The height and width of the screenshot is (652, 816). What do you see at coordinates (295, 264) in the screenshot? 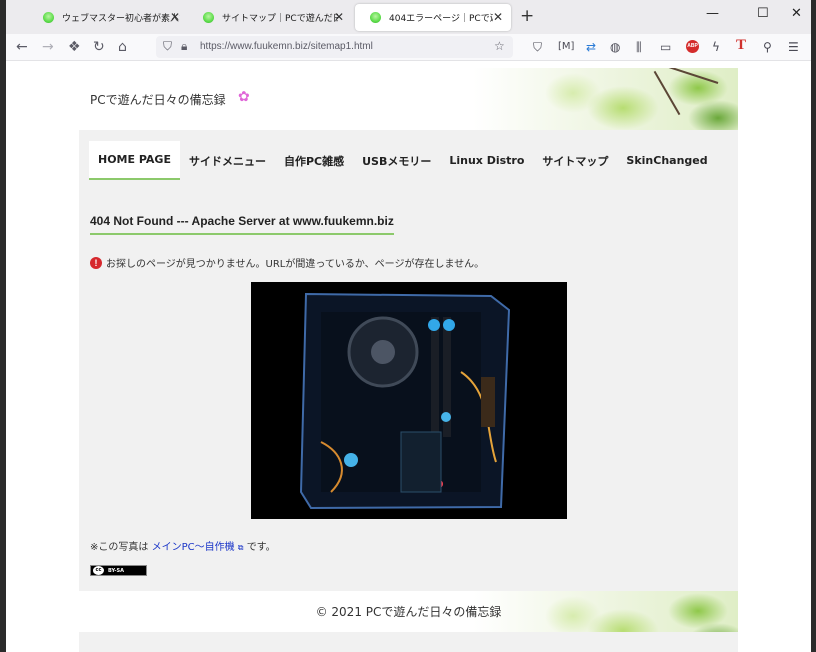
I see `error-message-text: お探しのページが見つかりません。URLが間違っているか、ページが存在しません。` at bounding box center [295, 264].